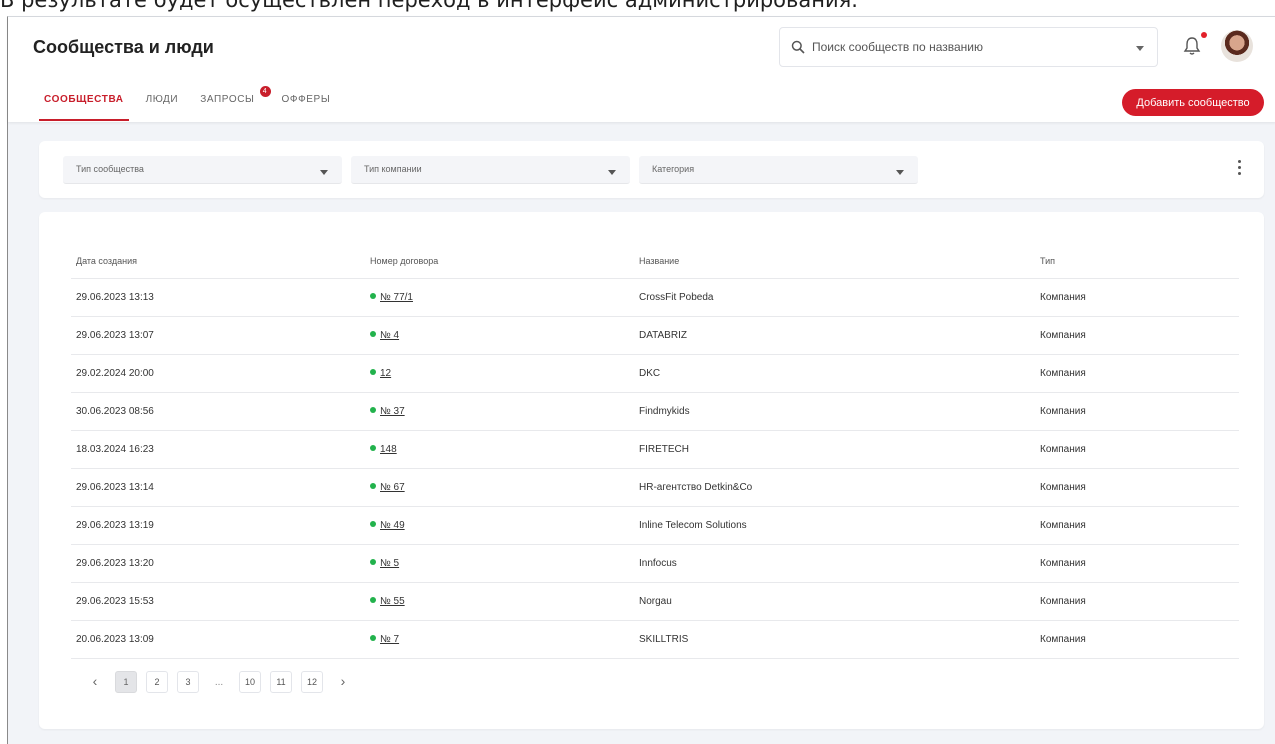  What do you see at coordinates (389, 335) in the screenshot?
I see `contract-link: № 4` at bounding box center [389, 335].